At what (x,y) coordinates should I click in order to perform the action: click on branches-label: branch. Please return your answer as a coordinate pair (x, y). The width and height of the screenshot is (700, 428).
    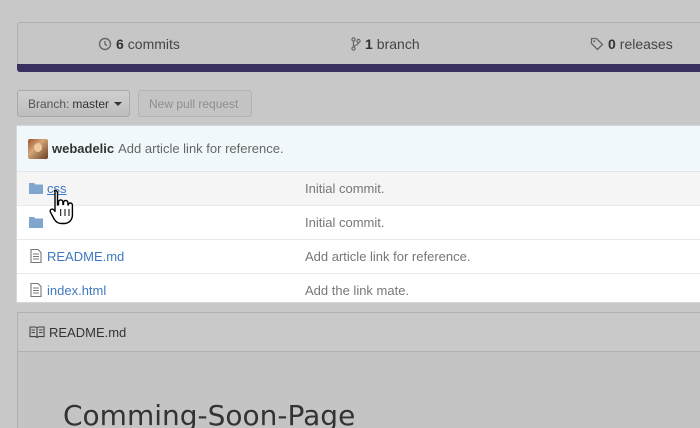
    Looking at the image, I should click on (398, 44).